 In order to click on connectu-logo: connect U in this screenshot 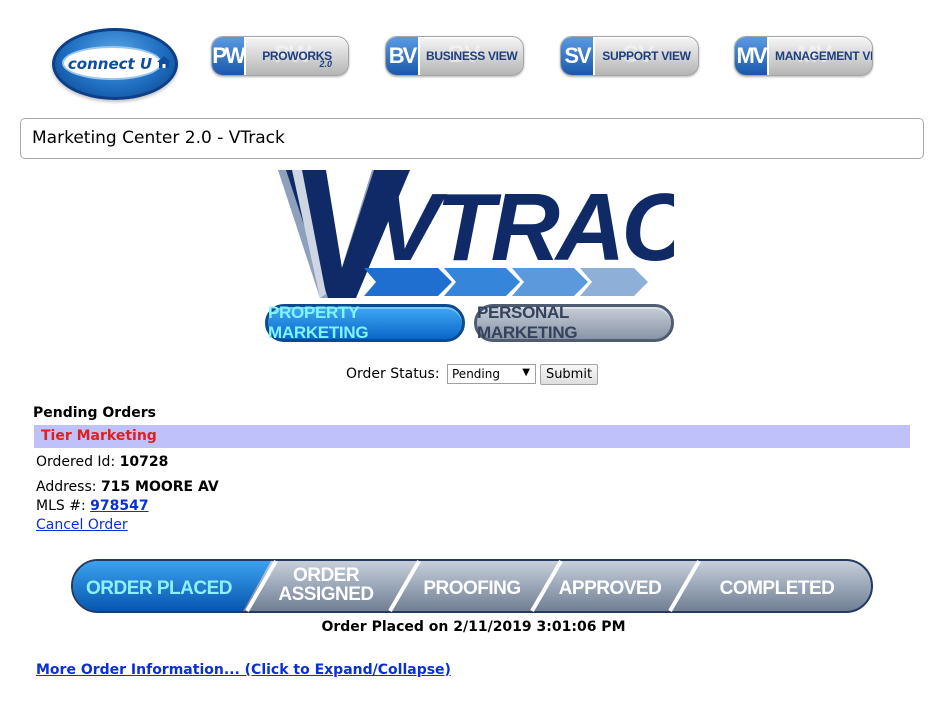, I will do `click(115, 64)`.